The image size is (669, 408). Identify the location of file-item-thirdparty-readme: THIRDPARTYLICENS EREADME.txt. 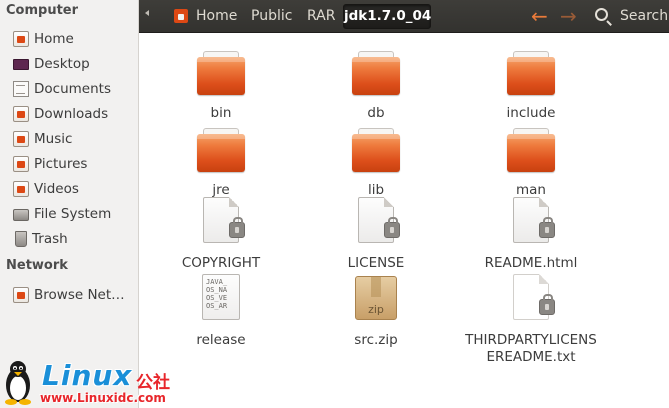
(531, 319).